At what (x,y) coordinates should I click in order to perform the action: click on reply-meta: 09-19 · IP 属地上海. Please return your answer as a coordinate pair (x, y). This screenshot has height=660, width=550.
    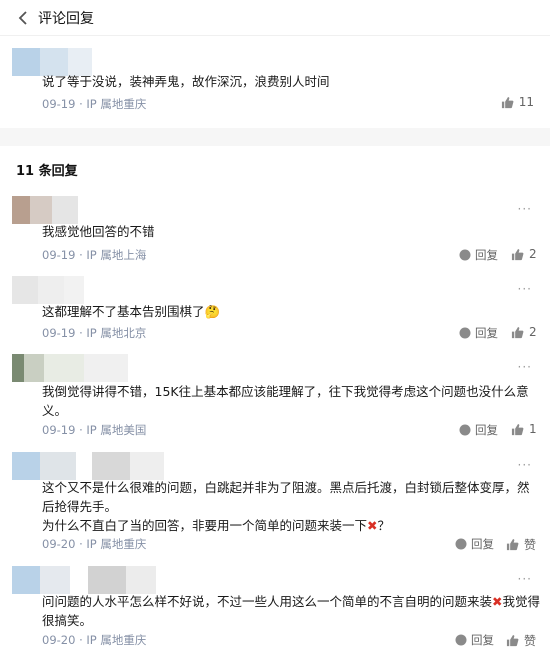
    Looking at the image, I should click on (94, 255).